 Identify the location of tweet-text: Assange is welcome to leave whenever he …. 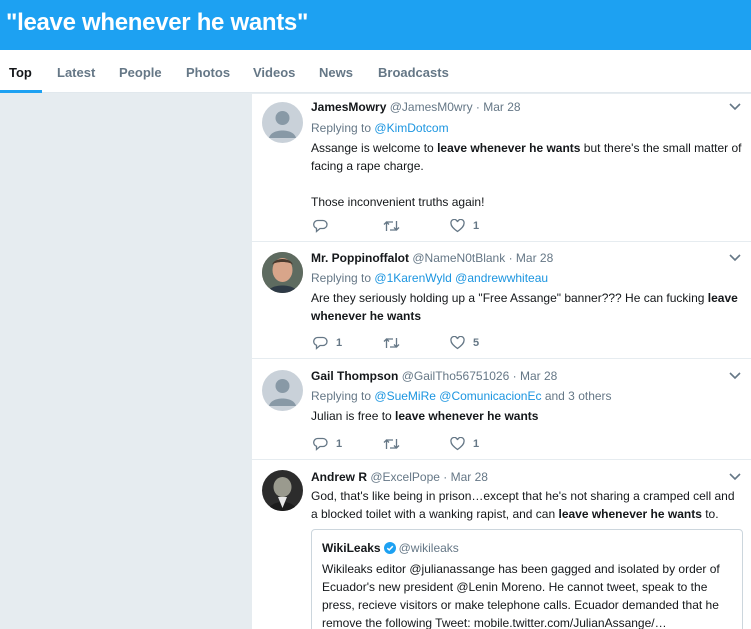
(527, 175).